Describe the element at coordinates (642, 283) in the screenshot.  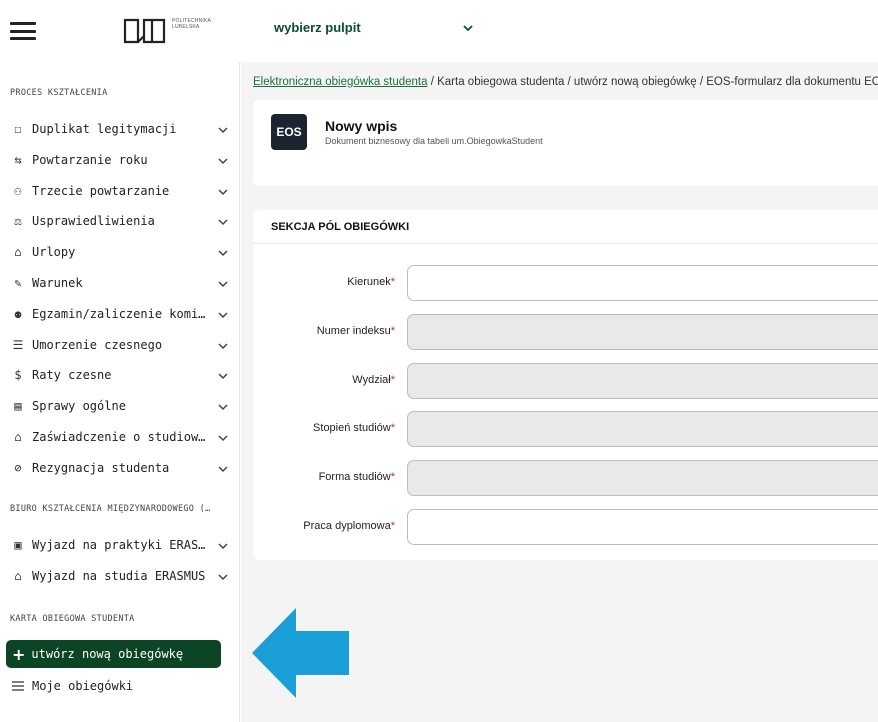
I see `kierunek-field` at that location.